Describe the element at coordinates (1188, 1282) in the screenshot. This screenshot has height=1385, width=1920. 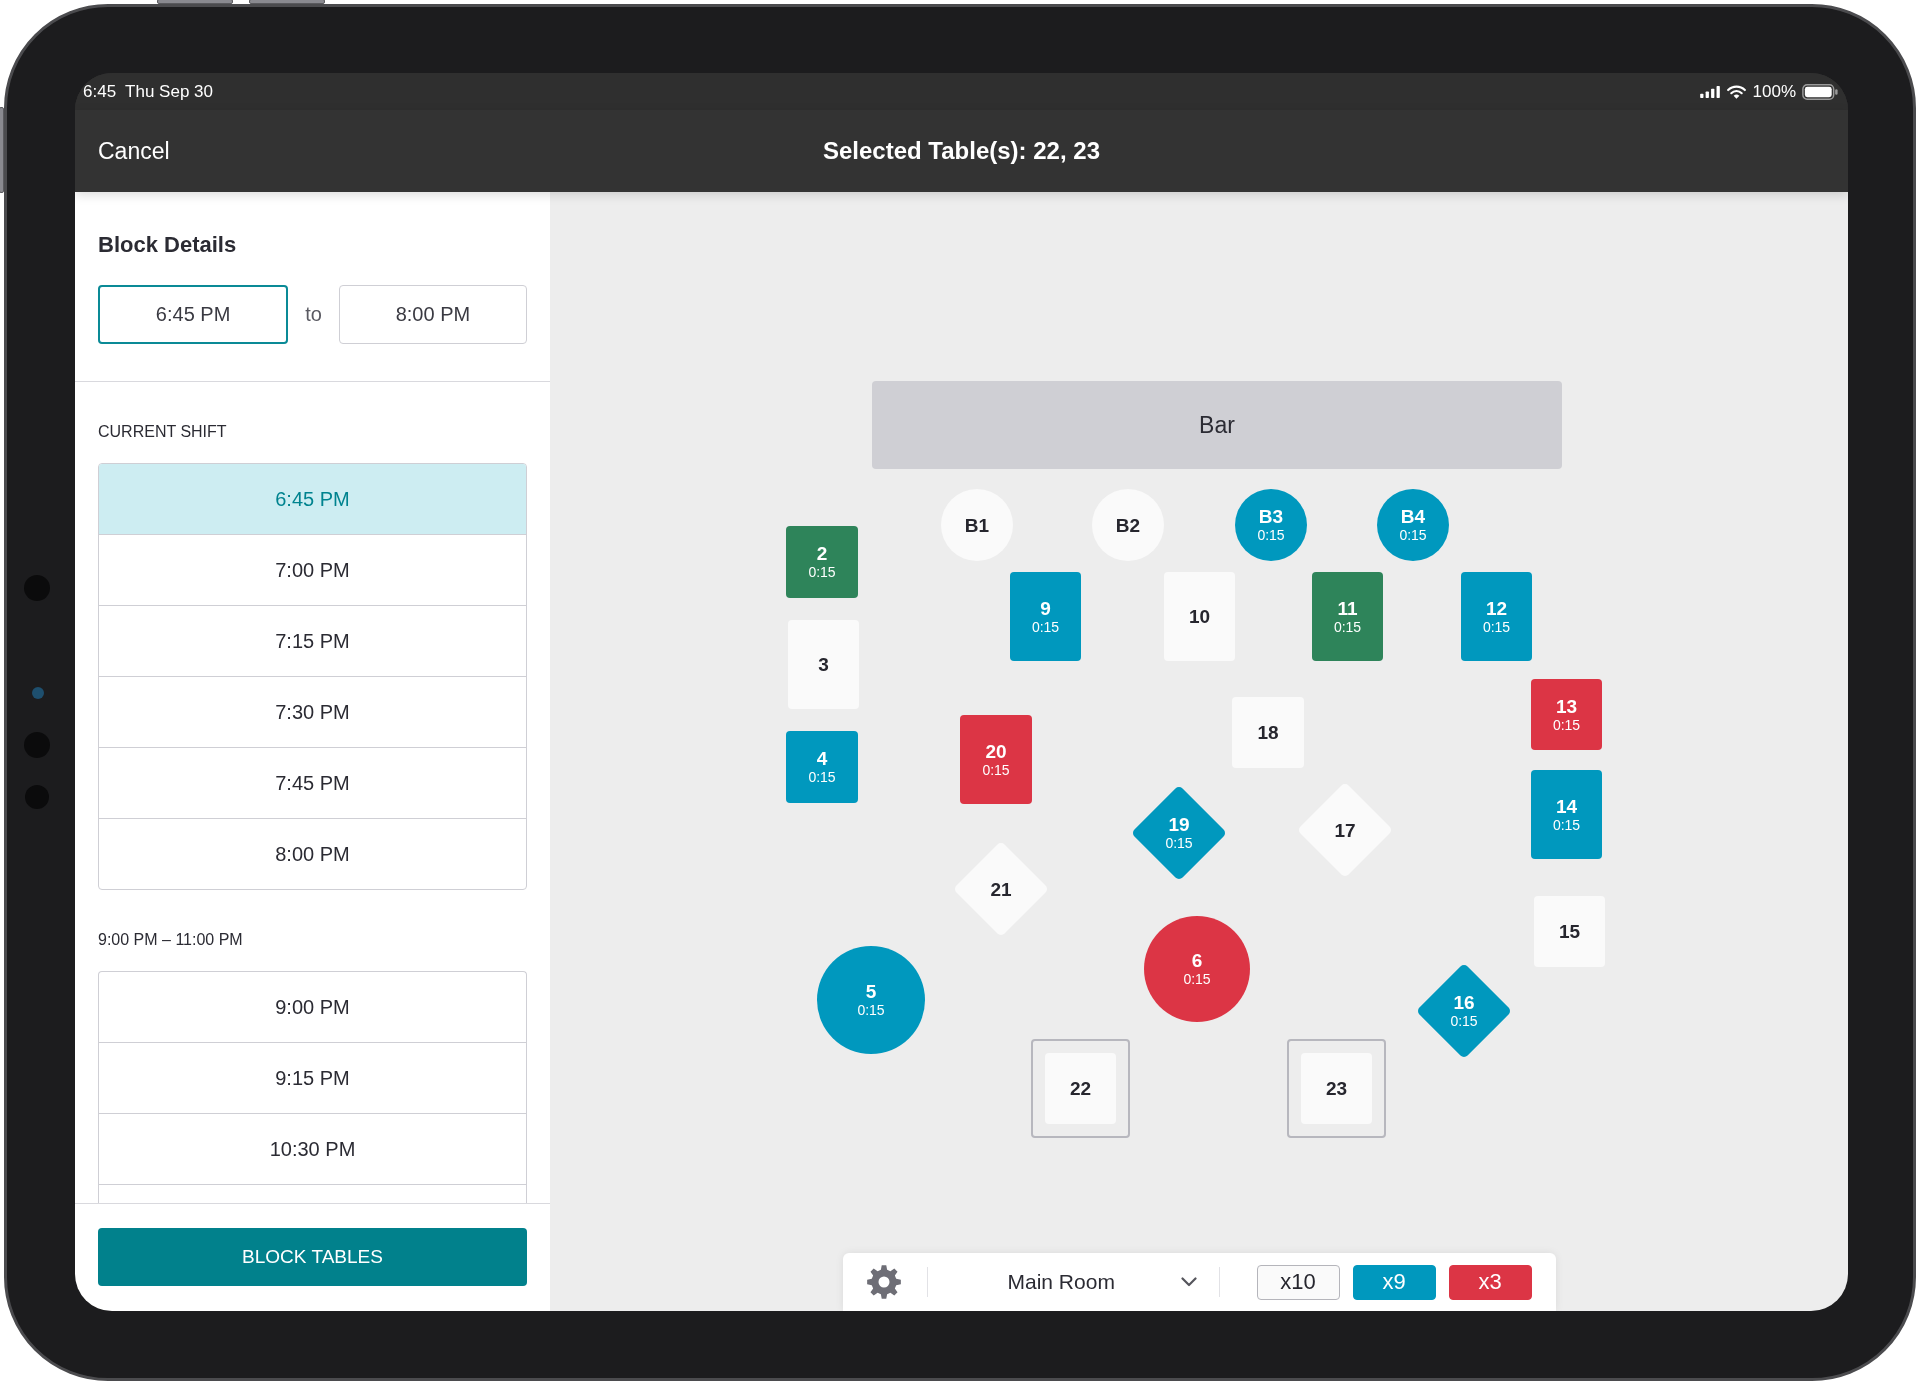
I see `chevron-down-icon` at that location.